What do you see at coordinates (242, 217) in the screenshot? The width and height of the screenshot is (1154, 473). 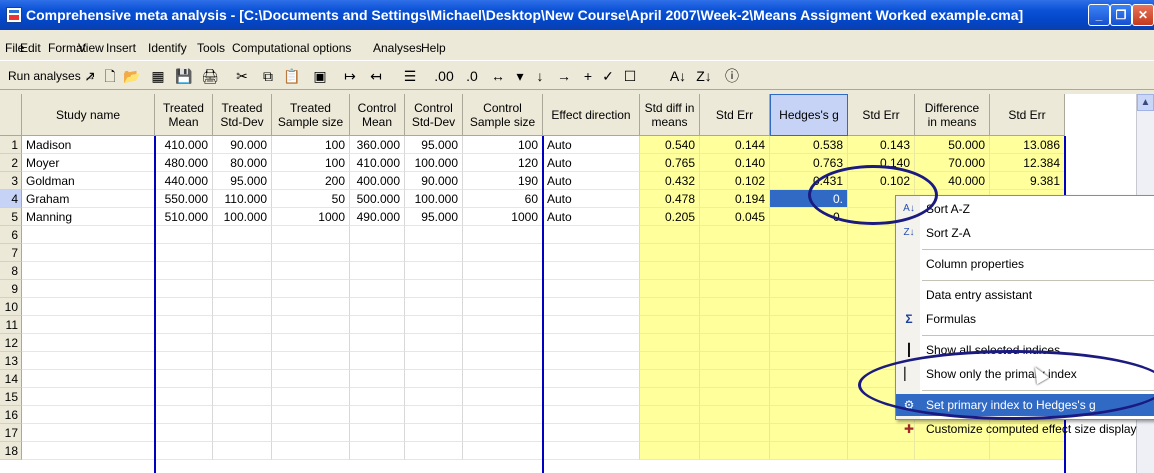 I see `grid-cell: 100.000` at bounding box center [242, 217].